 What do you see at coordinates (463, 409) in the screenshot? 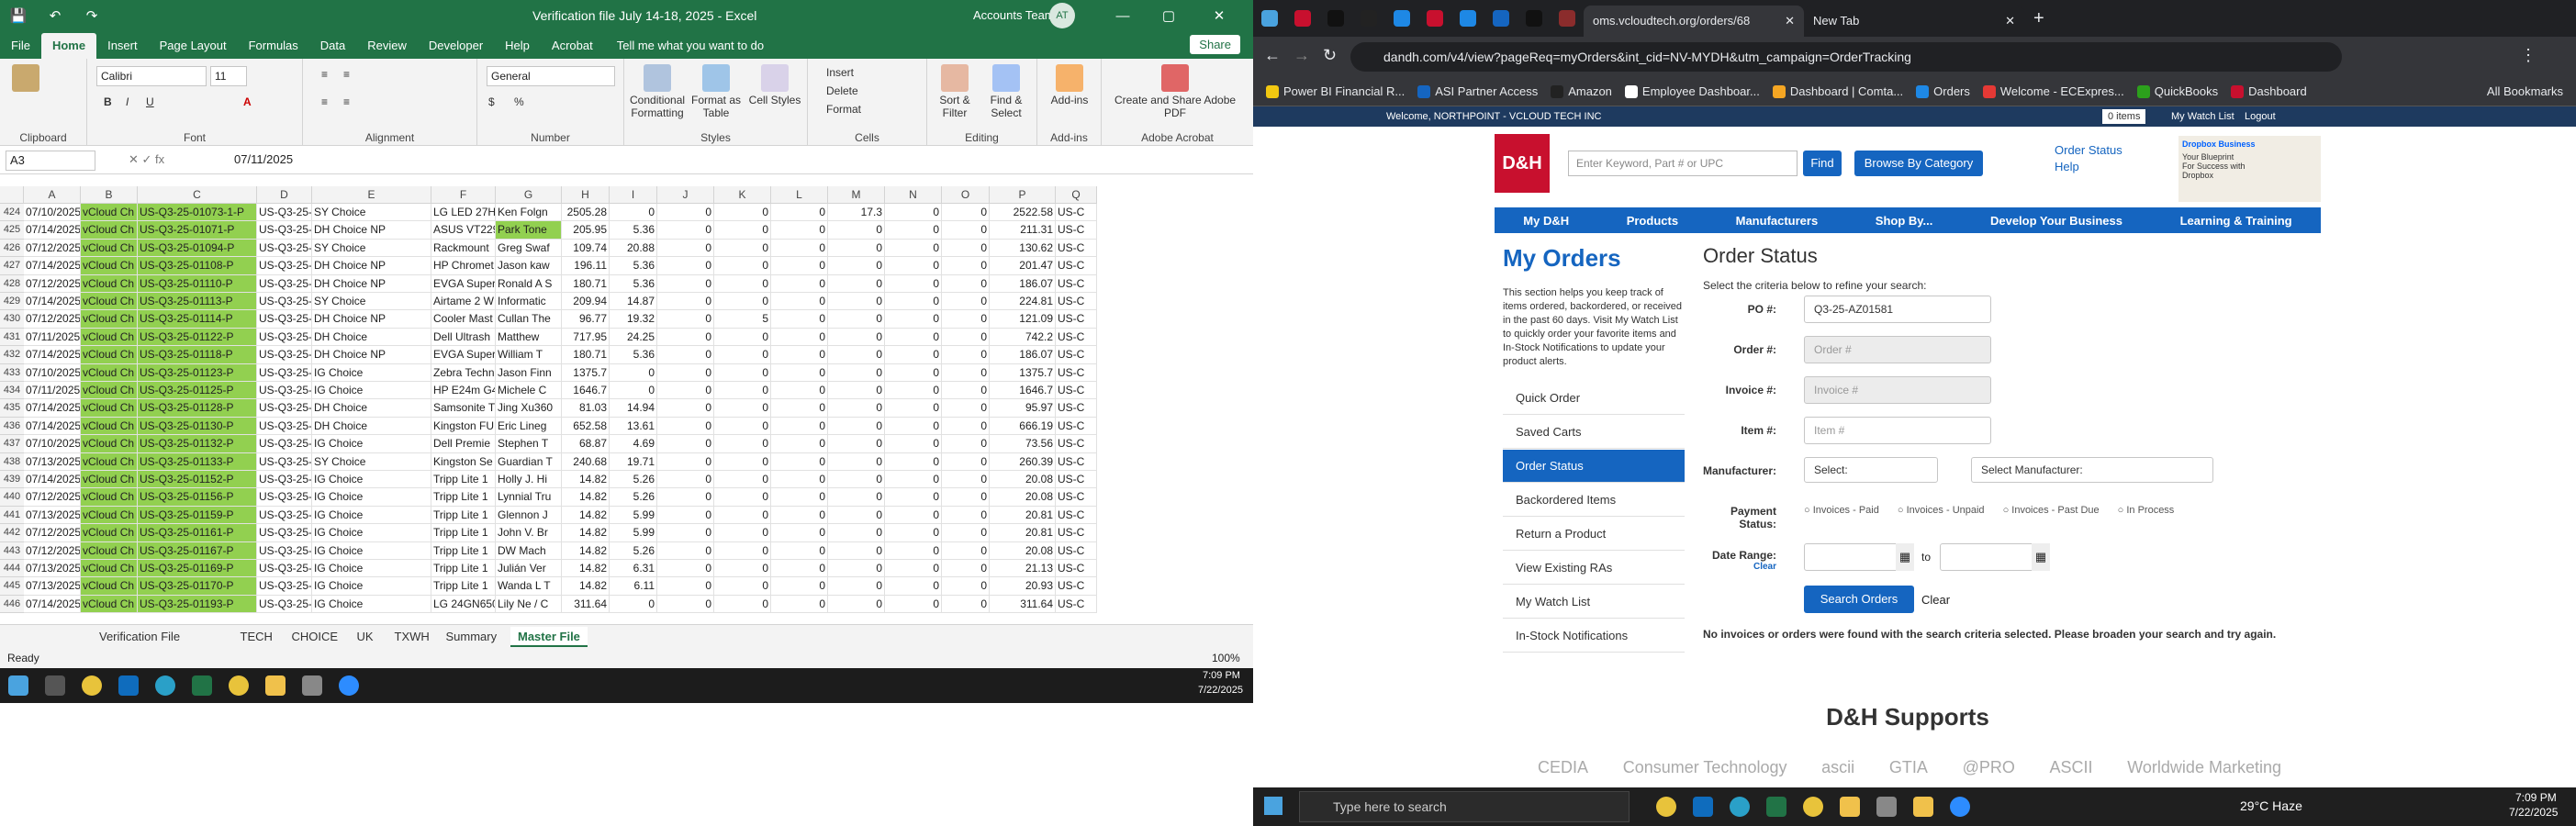
I see `table-cell: Samsonite T` at bounding box center [463, 409].